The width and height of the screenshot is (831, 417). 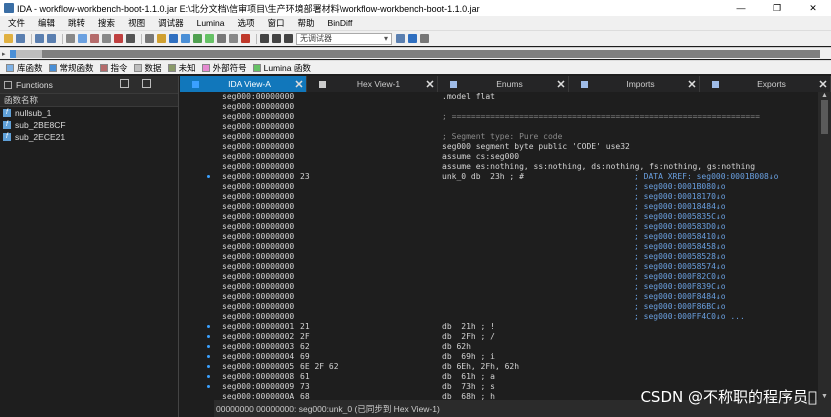 What do you see at coordinates (372, 84) in the screenshot?
I see `tab-hex-view-1: Hex View-1 ✕` at bounding box center [372, 84].